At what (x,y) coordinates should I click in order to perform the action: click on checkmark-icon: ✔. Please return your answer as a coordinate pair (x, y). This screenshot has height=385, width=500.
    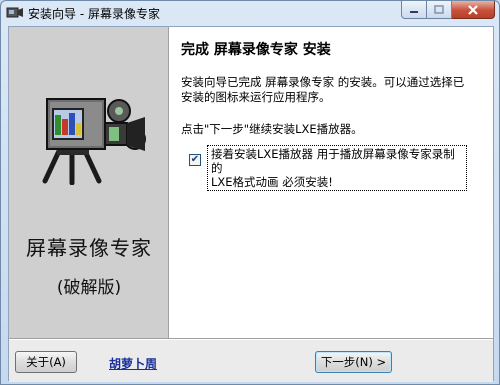
    Looking at the image, I should click on (195, 159).